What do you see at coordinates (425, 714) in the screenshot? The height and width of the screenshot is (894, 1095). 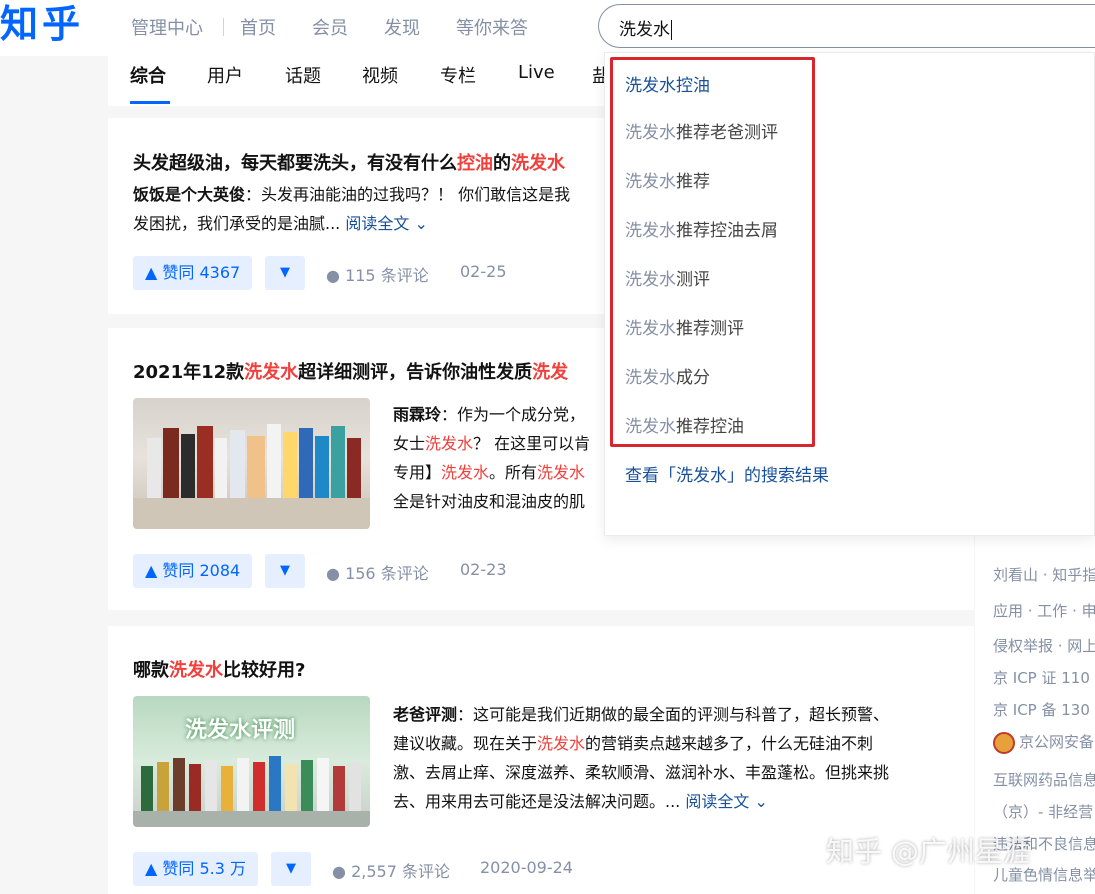 I see `author-name: 老爸评测` at bounding box center [425, 714].